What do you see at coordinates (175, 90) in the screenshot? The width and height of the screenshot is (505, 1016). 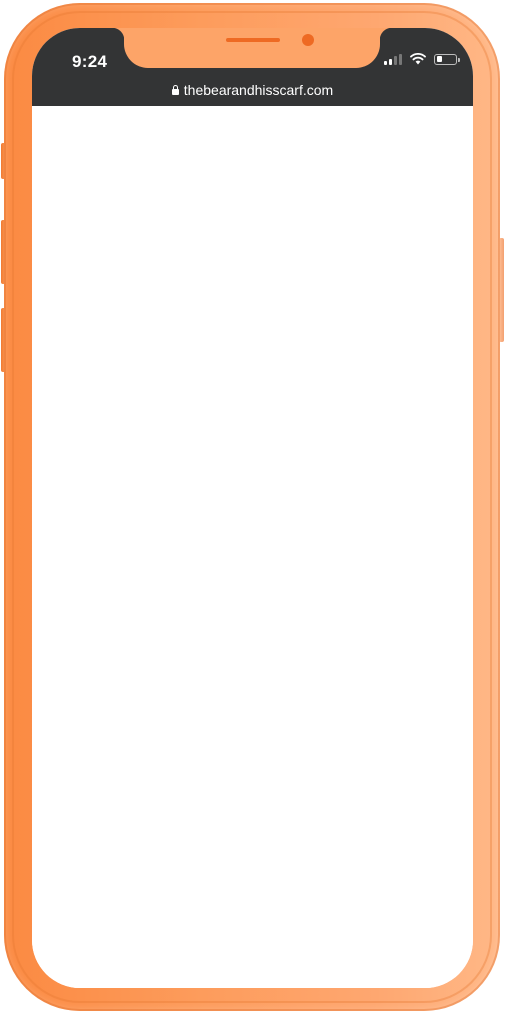 I see `lock-icon` at bounding box center [175, 90].